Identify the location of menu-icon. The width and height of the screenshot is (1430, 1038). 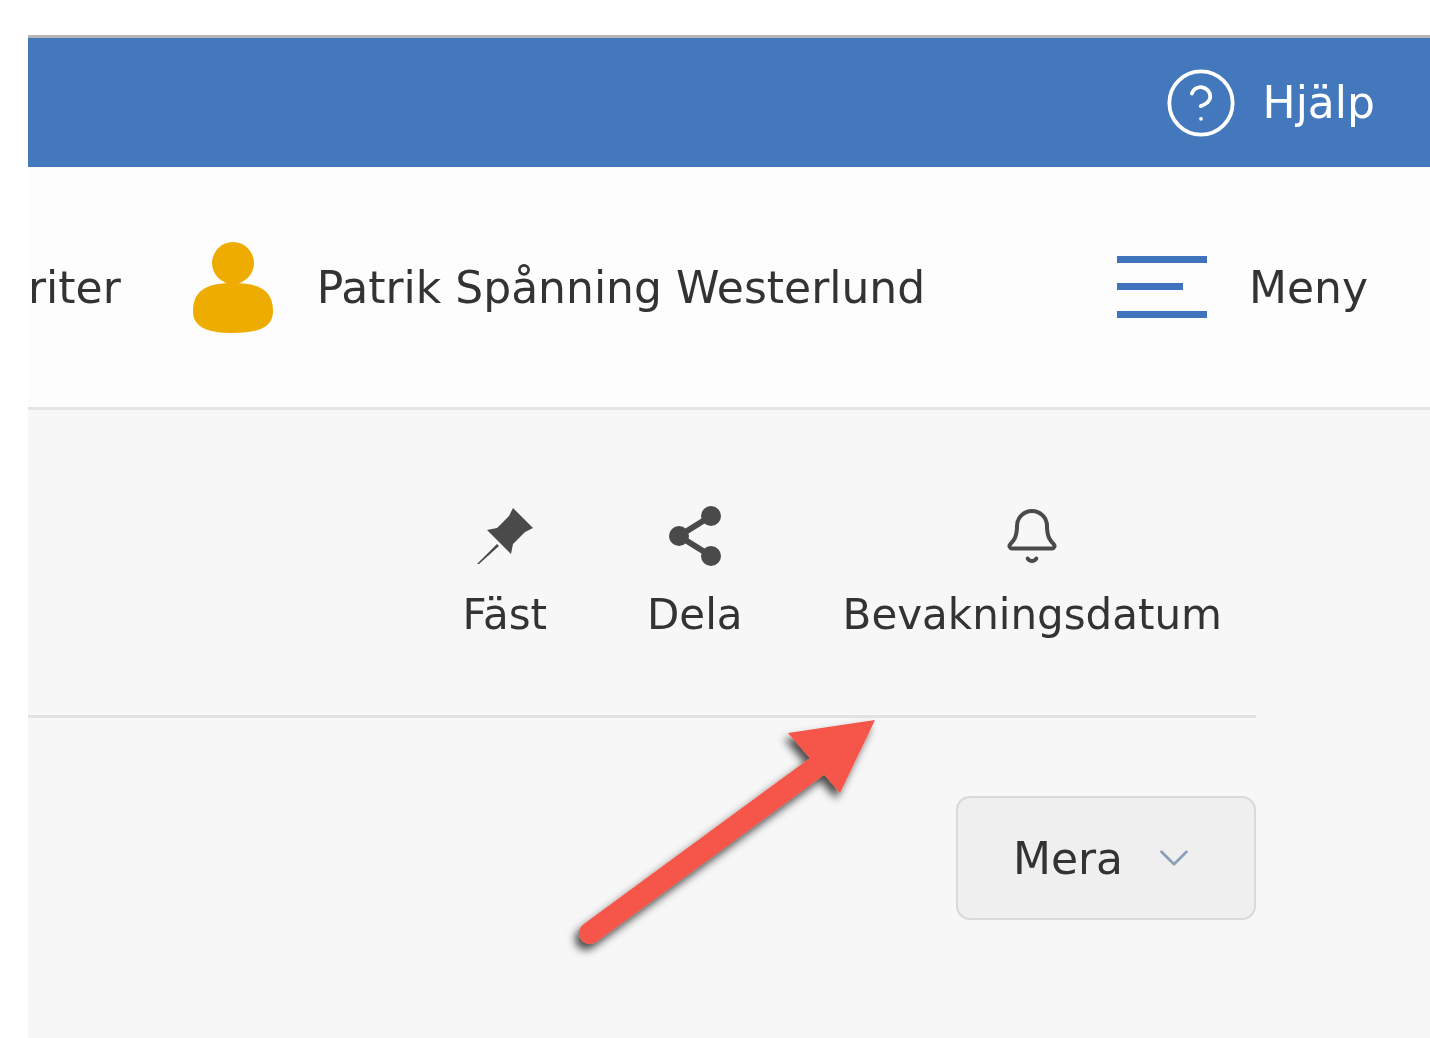
(1162, 287).